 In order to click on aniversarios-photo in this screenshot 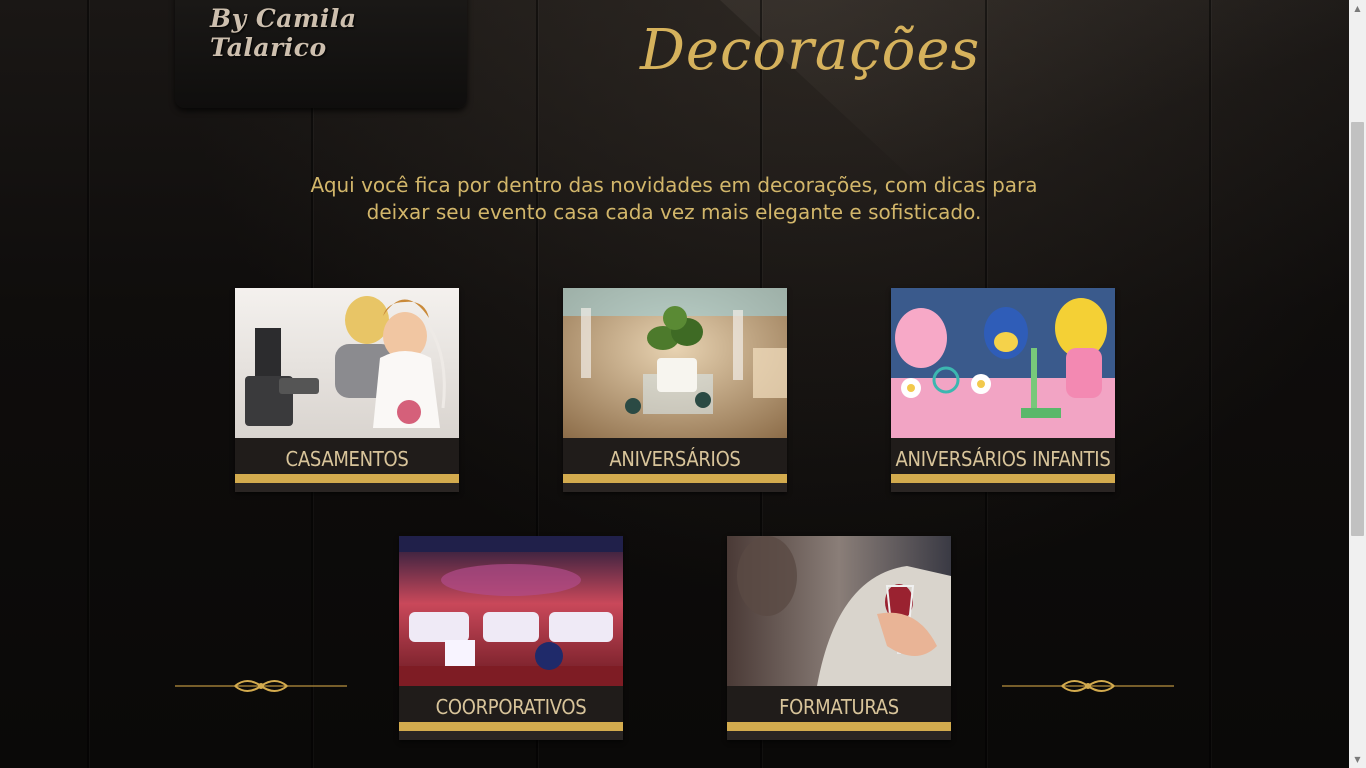, I will do `click(675, 363)`.